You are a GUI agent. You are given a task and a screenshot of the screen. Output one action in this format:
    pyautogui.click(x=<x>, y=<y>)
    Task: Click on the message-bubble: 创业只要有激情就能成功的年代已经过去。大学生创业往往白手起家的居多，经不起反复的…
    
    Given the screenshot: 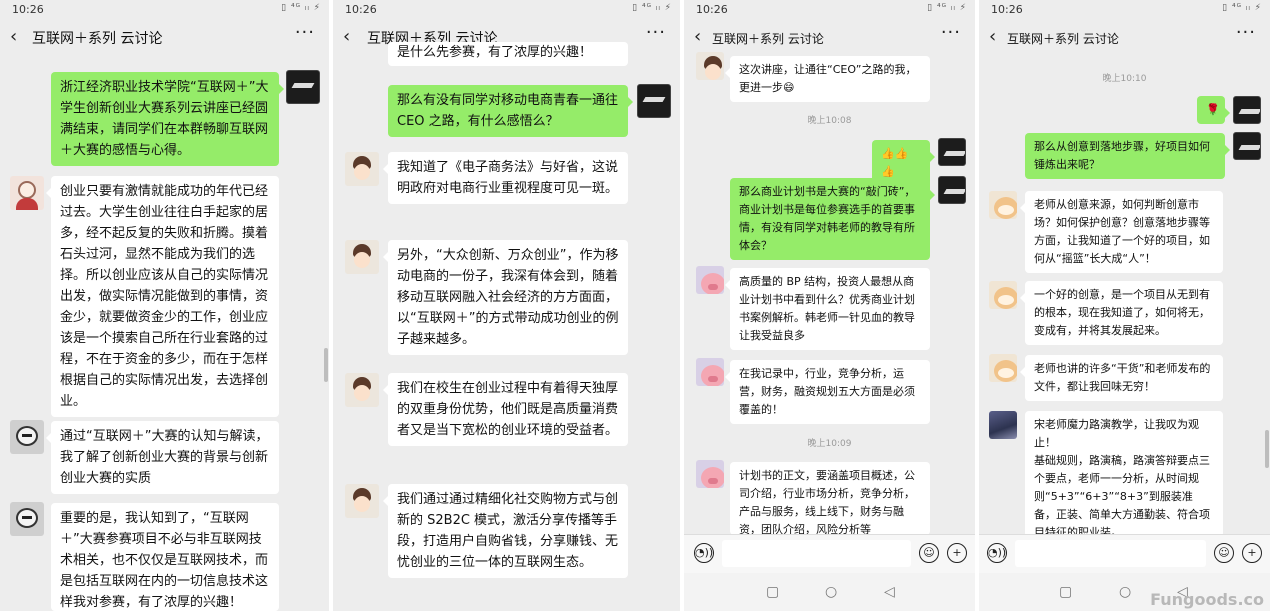 What is the action you would take?
    pyautogui.click(x=162, y=296)
    